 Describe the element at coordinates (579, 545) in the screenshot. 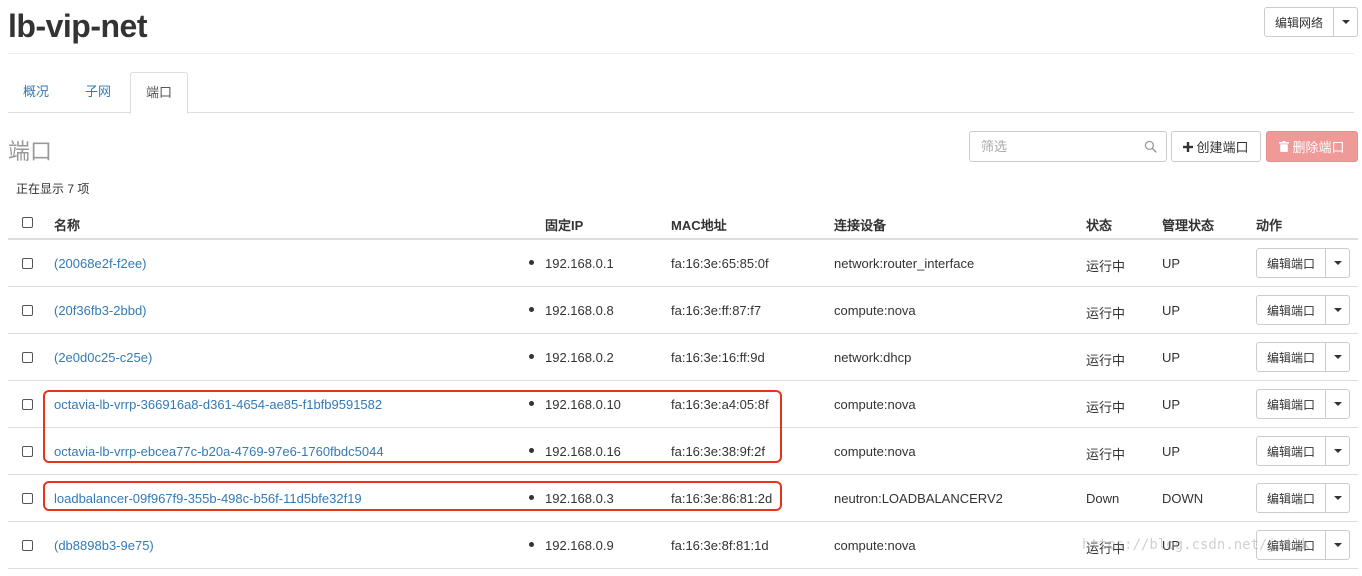

I see `fixed-ip: 192.168.0.9` at that location.